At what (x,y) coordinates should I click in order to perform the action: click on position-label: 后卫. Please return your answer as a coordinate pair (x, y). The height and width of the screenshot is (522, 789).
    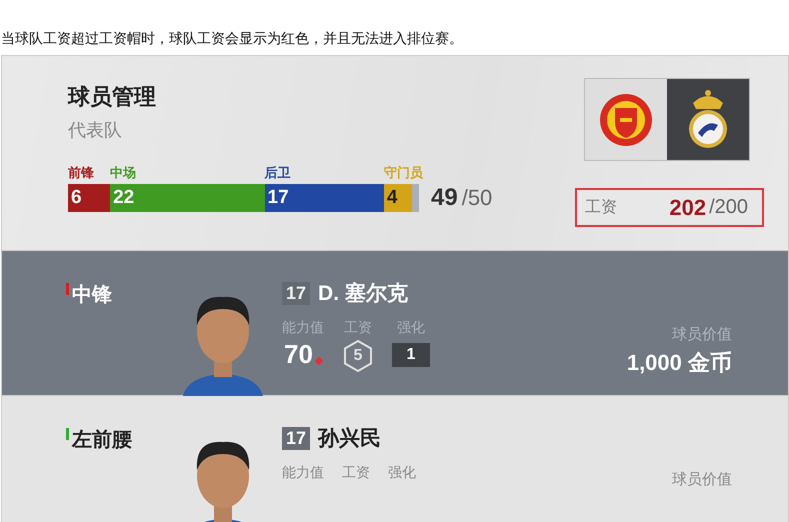
    Looking at the image, I should click on (277, 172).